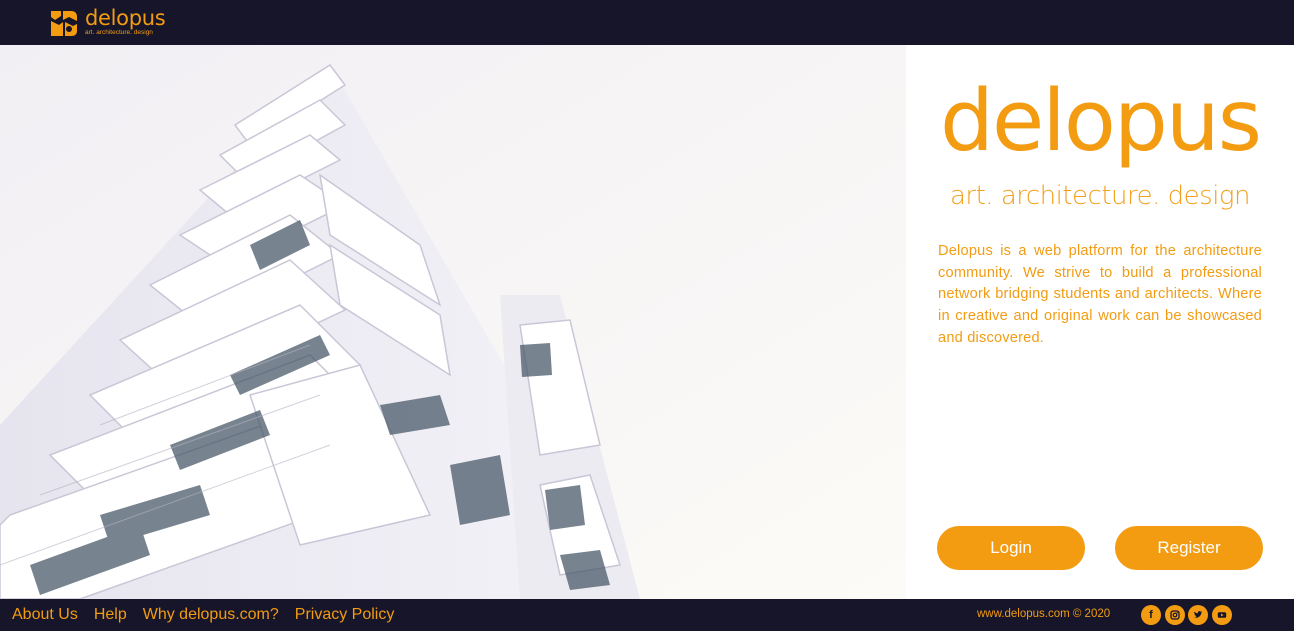 The image size is (1294, 631). What do you see at coordinates (647, 22) in the screenshot?
I see `top-bar: delopus art. architecture. design` at bounding box center [647, 22].